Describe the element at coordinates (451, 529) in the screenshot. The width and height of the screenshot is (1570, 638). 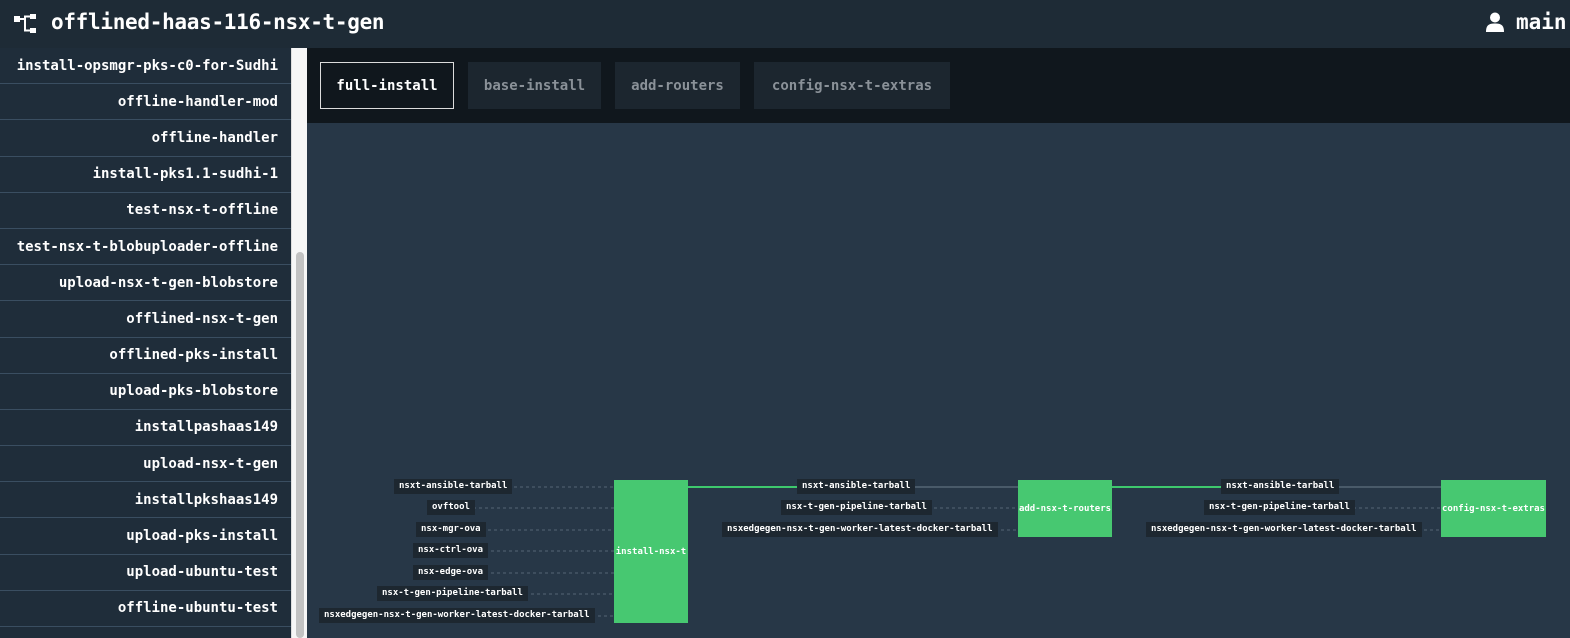
I see `resource-nsx-mgr-ova: nsx-mgr-ova` at that location.